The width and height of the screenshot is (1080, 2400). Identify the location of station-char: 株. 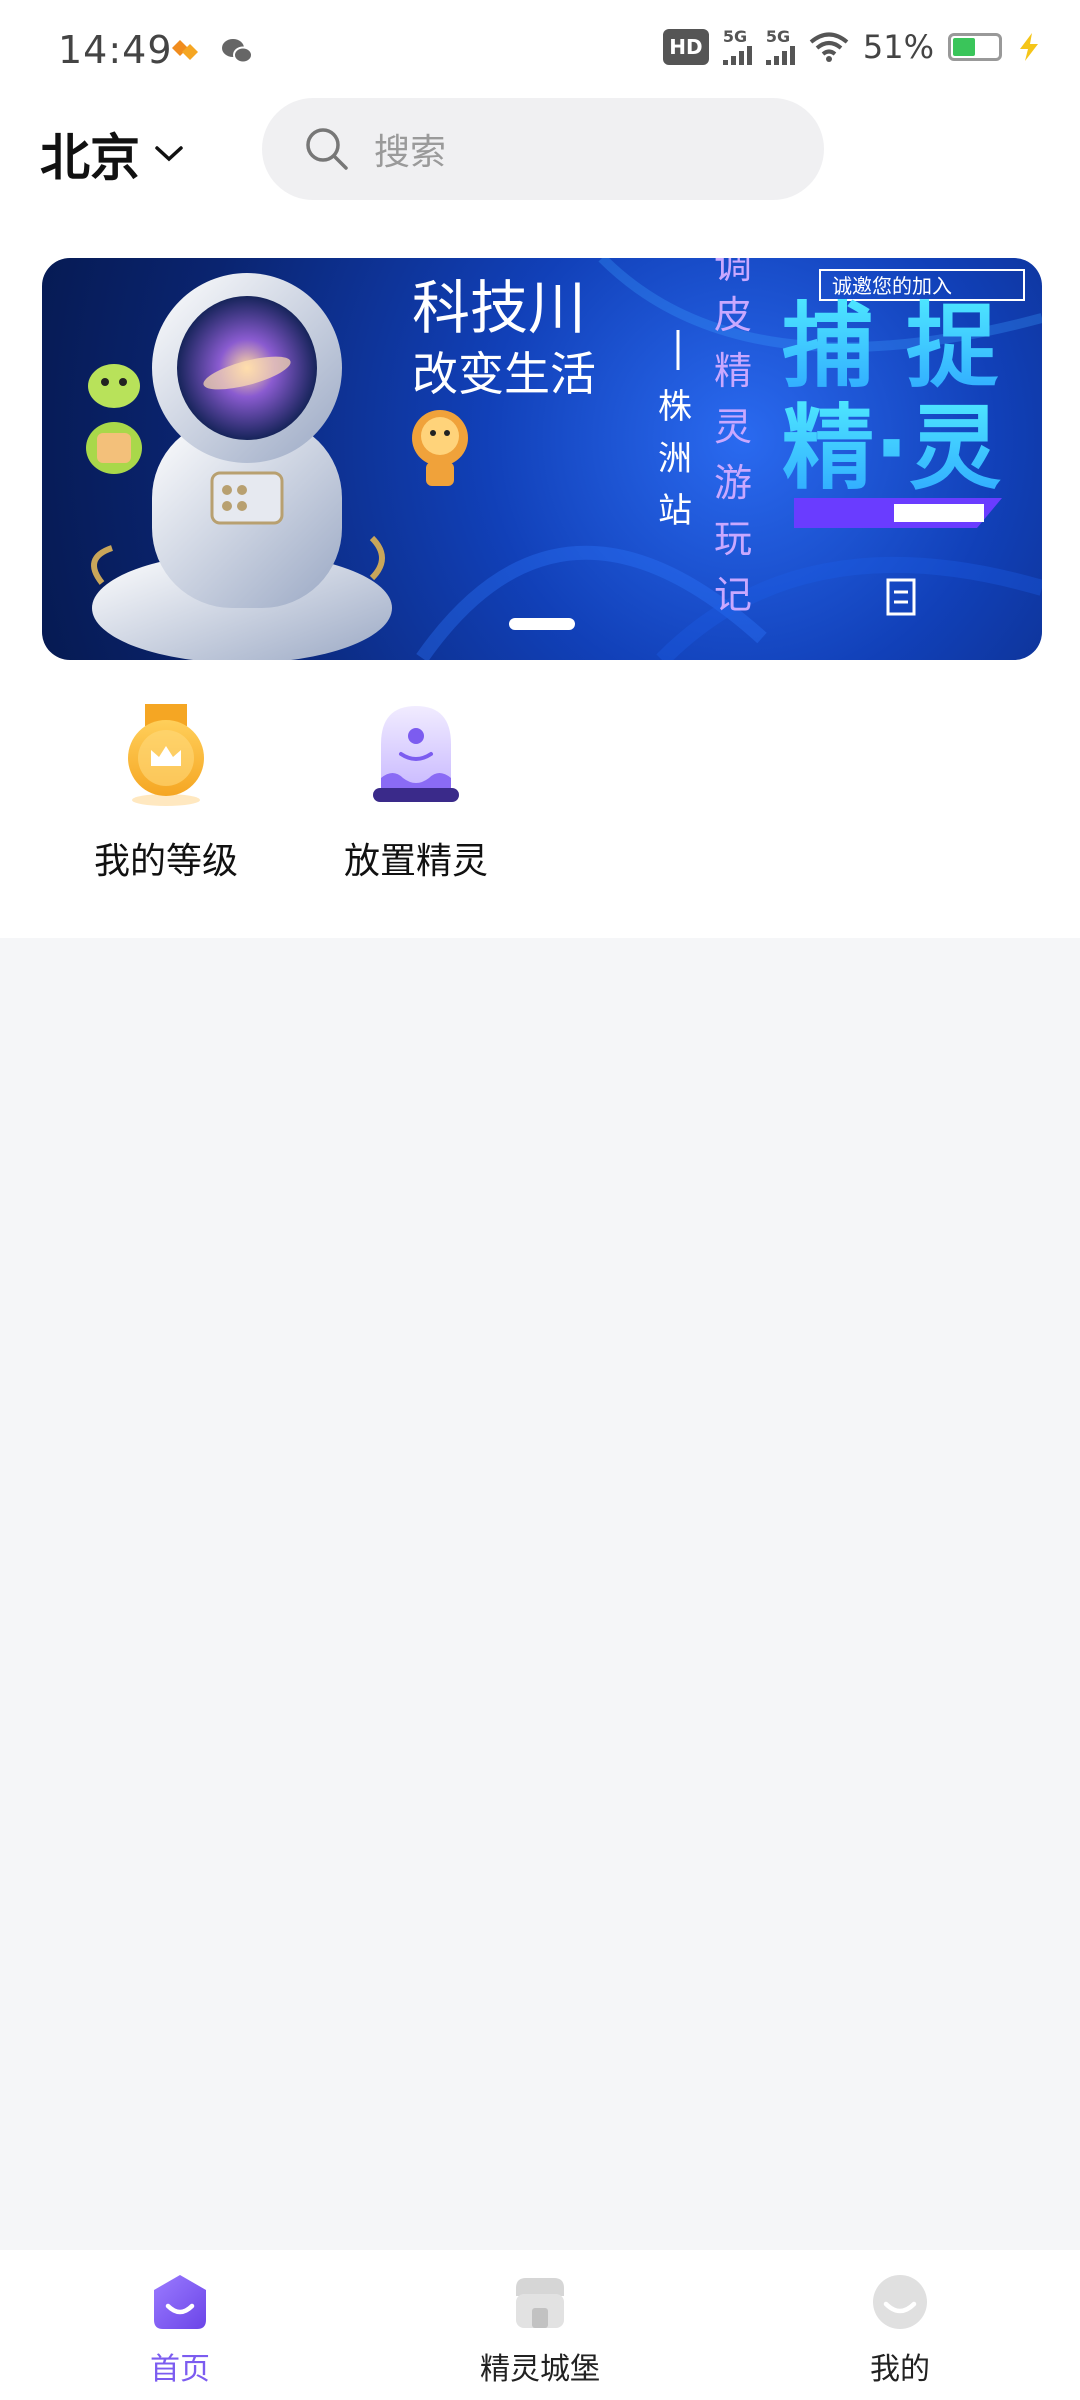
(675, 407).